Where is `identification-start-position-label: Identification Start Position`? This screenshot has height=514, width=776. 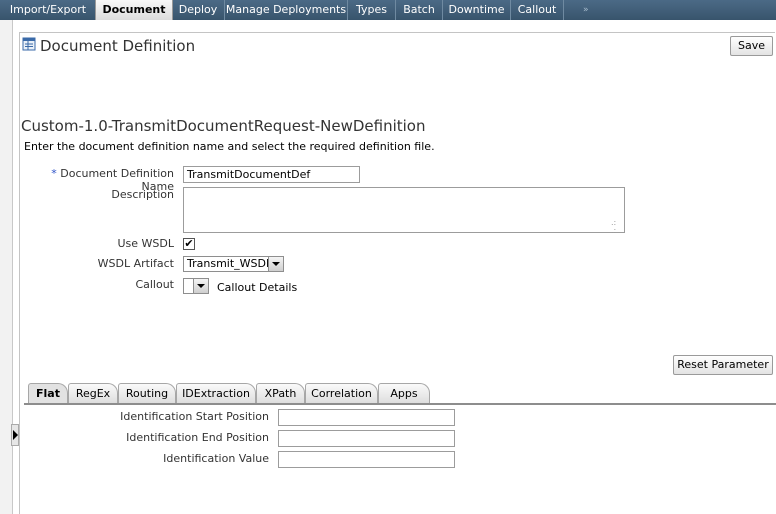
identification-start-position-label: Identification Start Position is located at coordinates (194, 416).